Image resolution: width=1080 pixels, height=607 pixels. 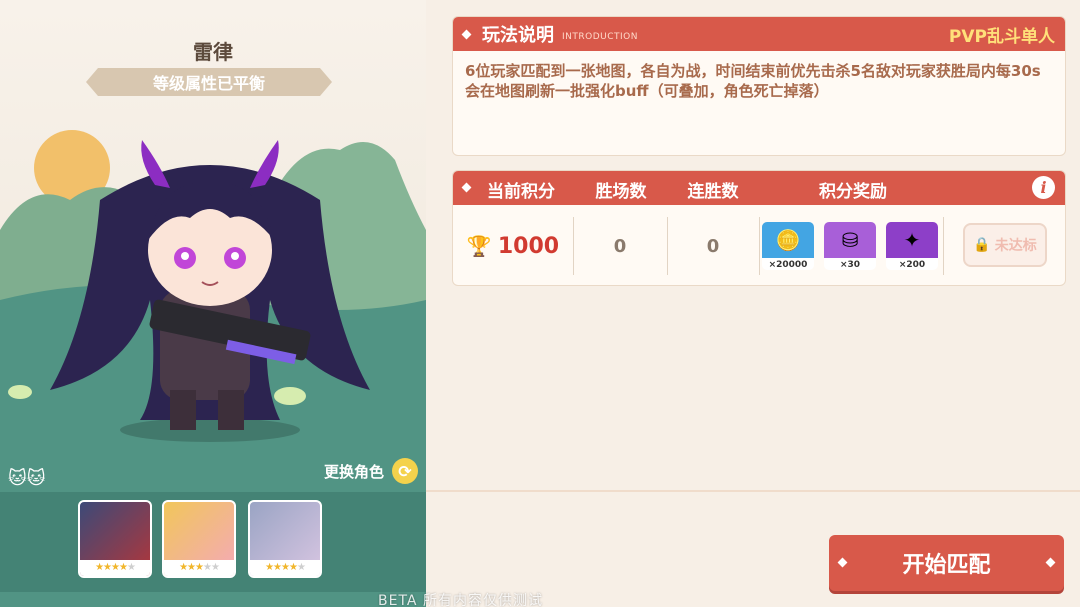 I want to click on rewards-header: 积分奖励, so click(x=853, y=192).